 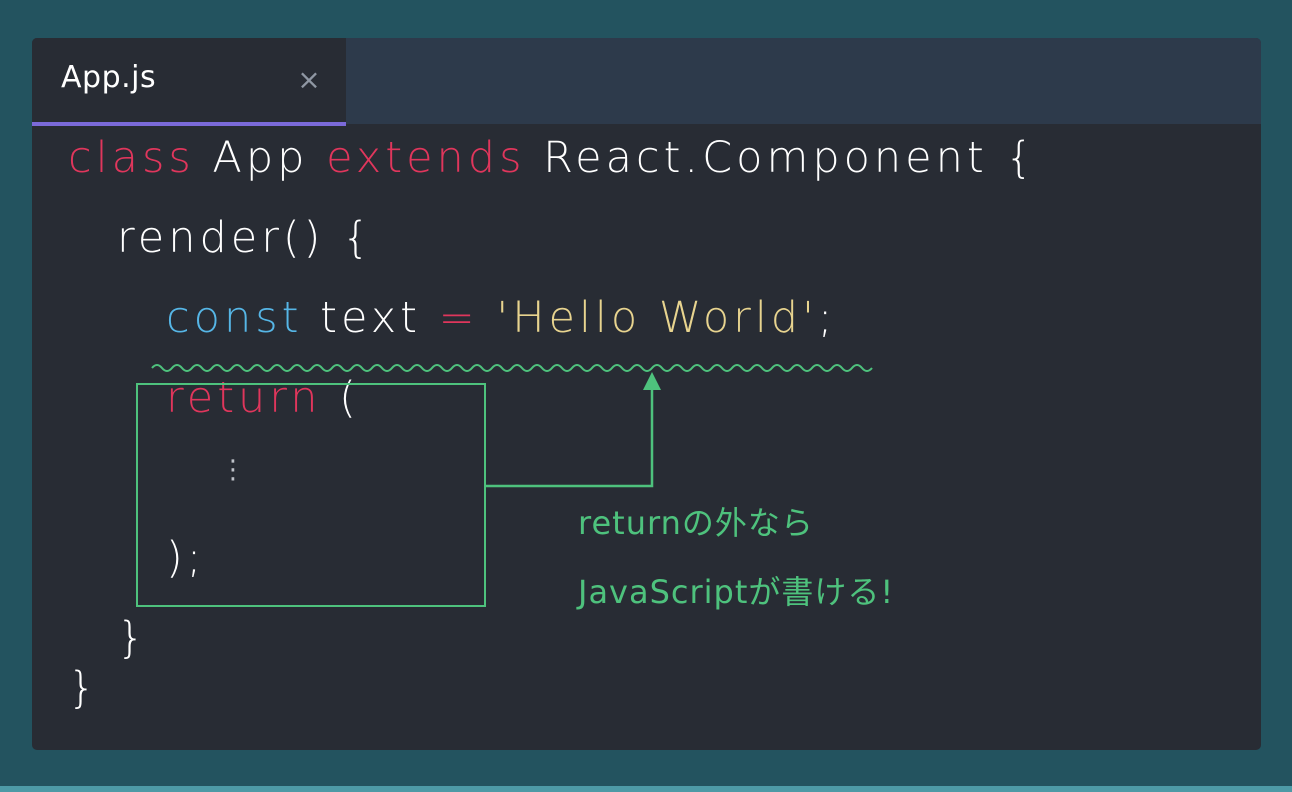 I want to click on tab-title: App.js, so click(x=109, y=77).